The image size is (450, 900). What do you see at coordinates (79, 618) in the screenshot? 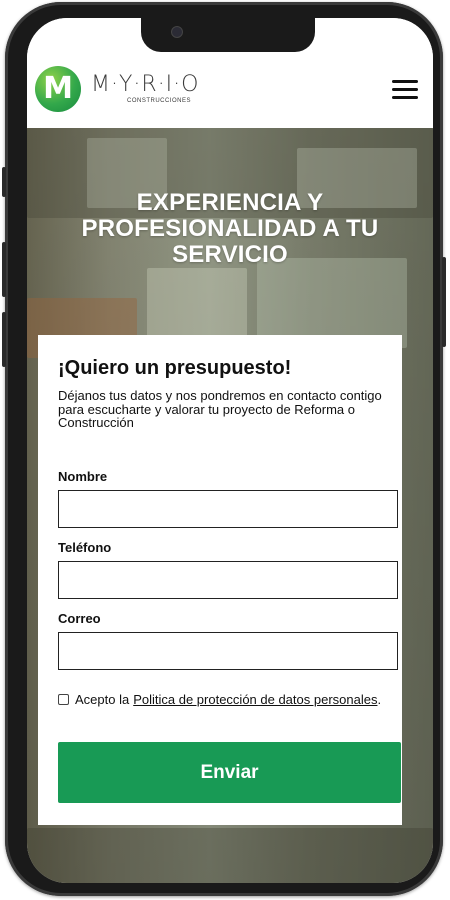
I see `email-label: Correo` at bounding box center [79, 618].